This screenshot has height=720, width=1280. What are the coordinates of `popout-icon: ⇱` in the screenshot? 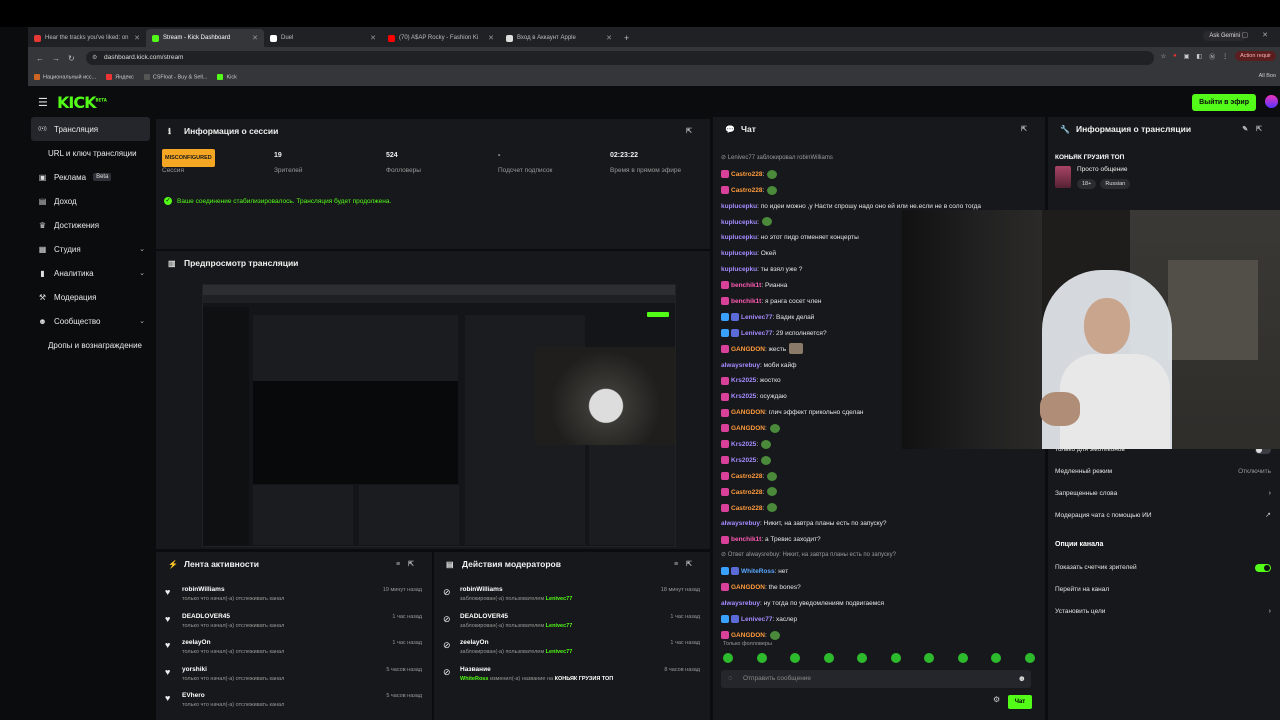 It's located at (1028, 129).